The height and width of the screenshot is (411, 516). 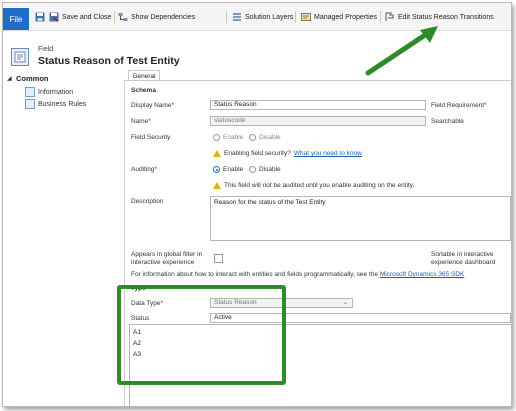 I want to click on auditing-disable-radio: Disable, so click(x=265, y=169).